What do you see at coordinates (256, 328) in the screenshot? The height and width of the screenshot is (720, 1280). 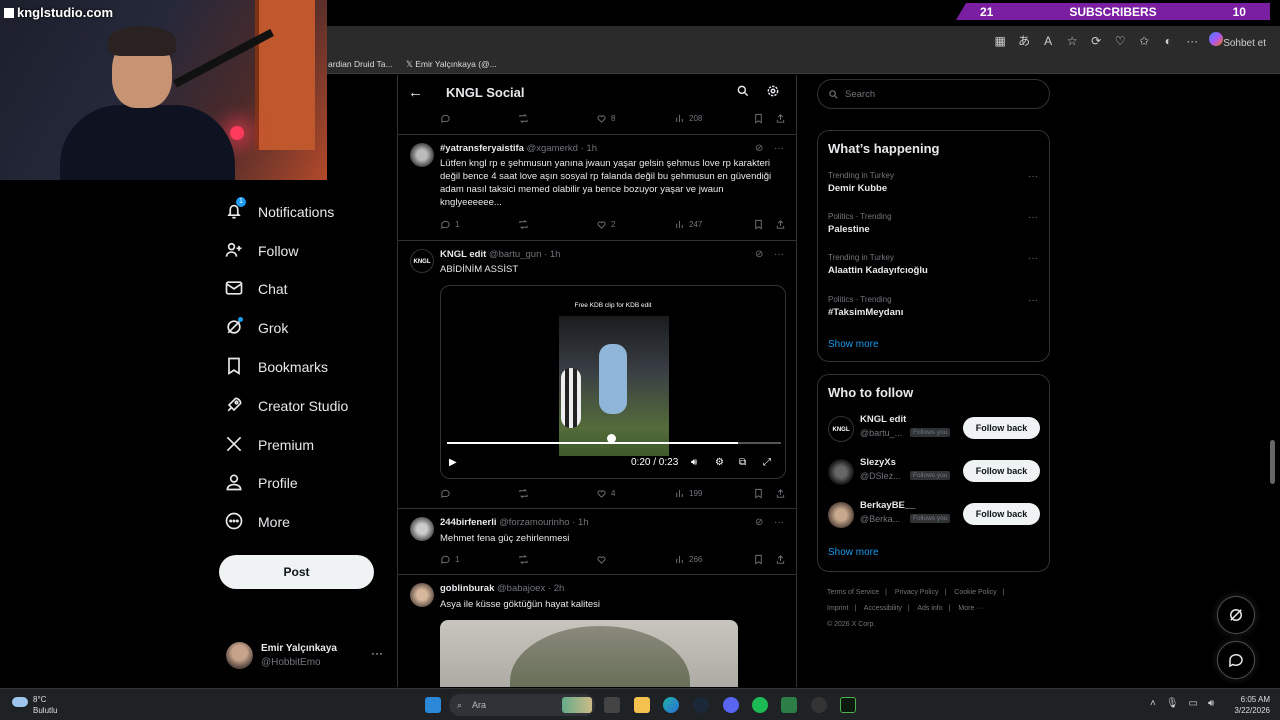 I see `nav-grok: Grok` at bounding box center [256, 328].